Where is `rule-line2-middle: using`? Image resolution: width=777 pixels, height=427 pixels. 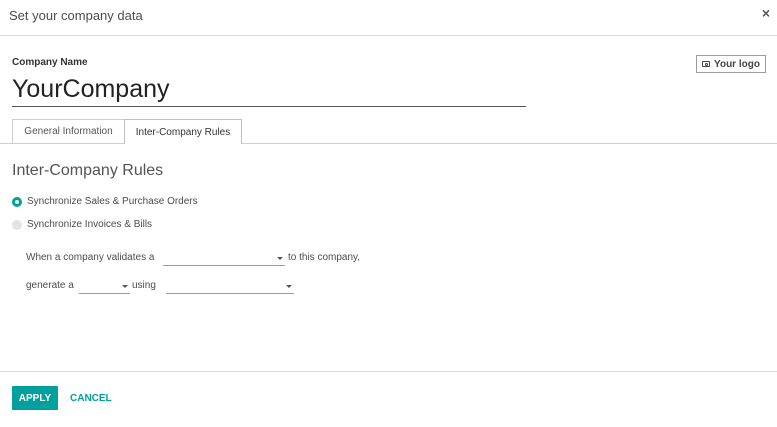 rule-line2-middle: using is located at coordinates (144, 285).